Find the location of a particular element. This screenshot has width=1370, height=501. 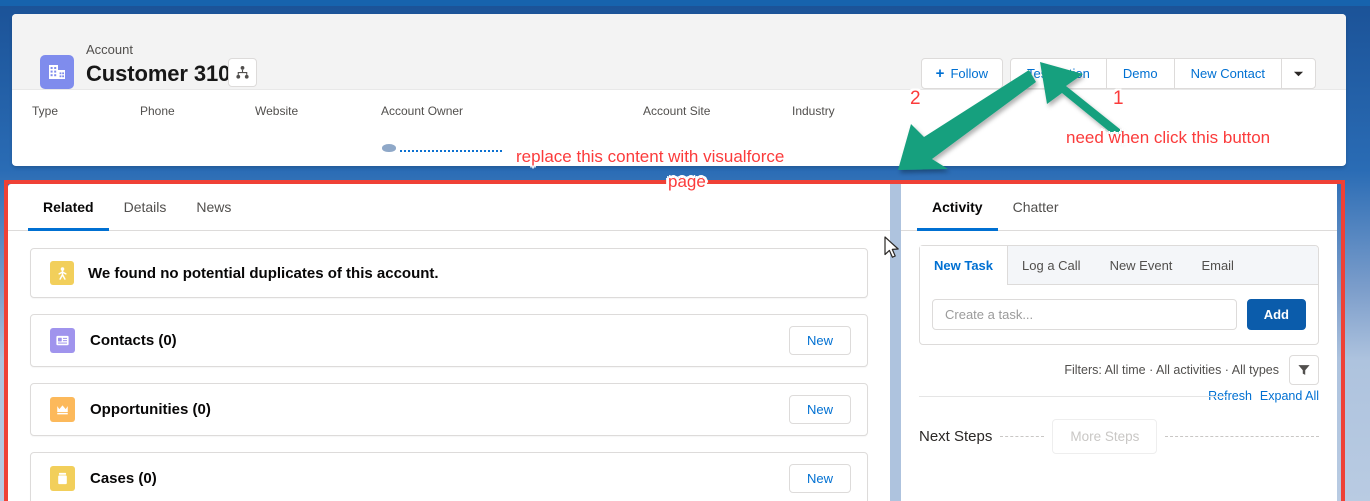

opportunity-crown-icon is located at coordinates (62, 409).